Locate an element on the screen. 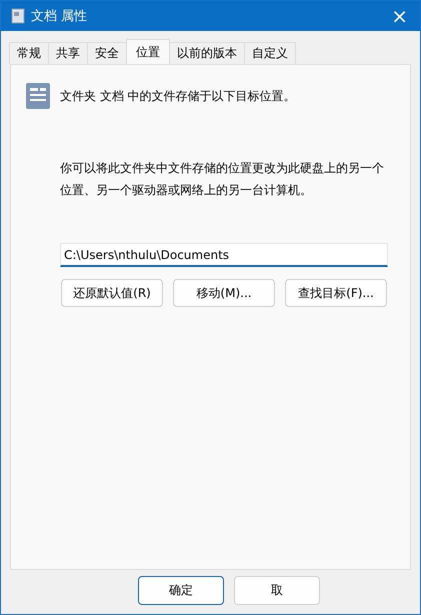 The height and width of the screenshot is (615, 421). cancel-button: 取 is located at coordinates (277, 590).